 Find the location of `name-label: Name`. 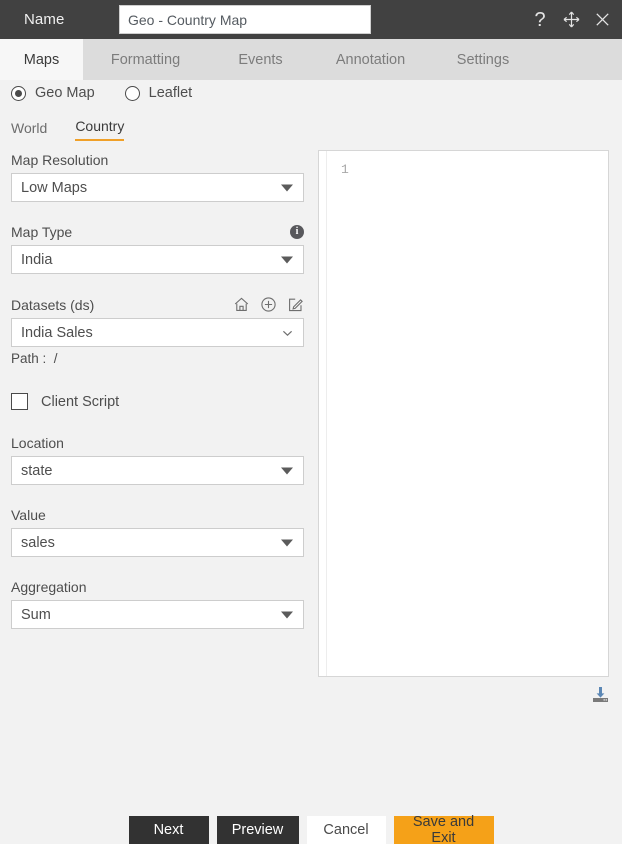

name-label: Name is located at coordinates (44, 19).